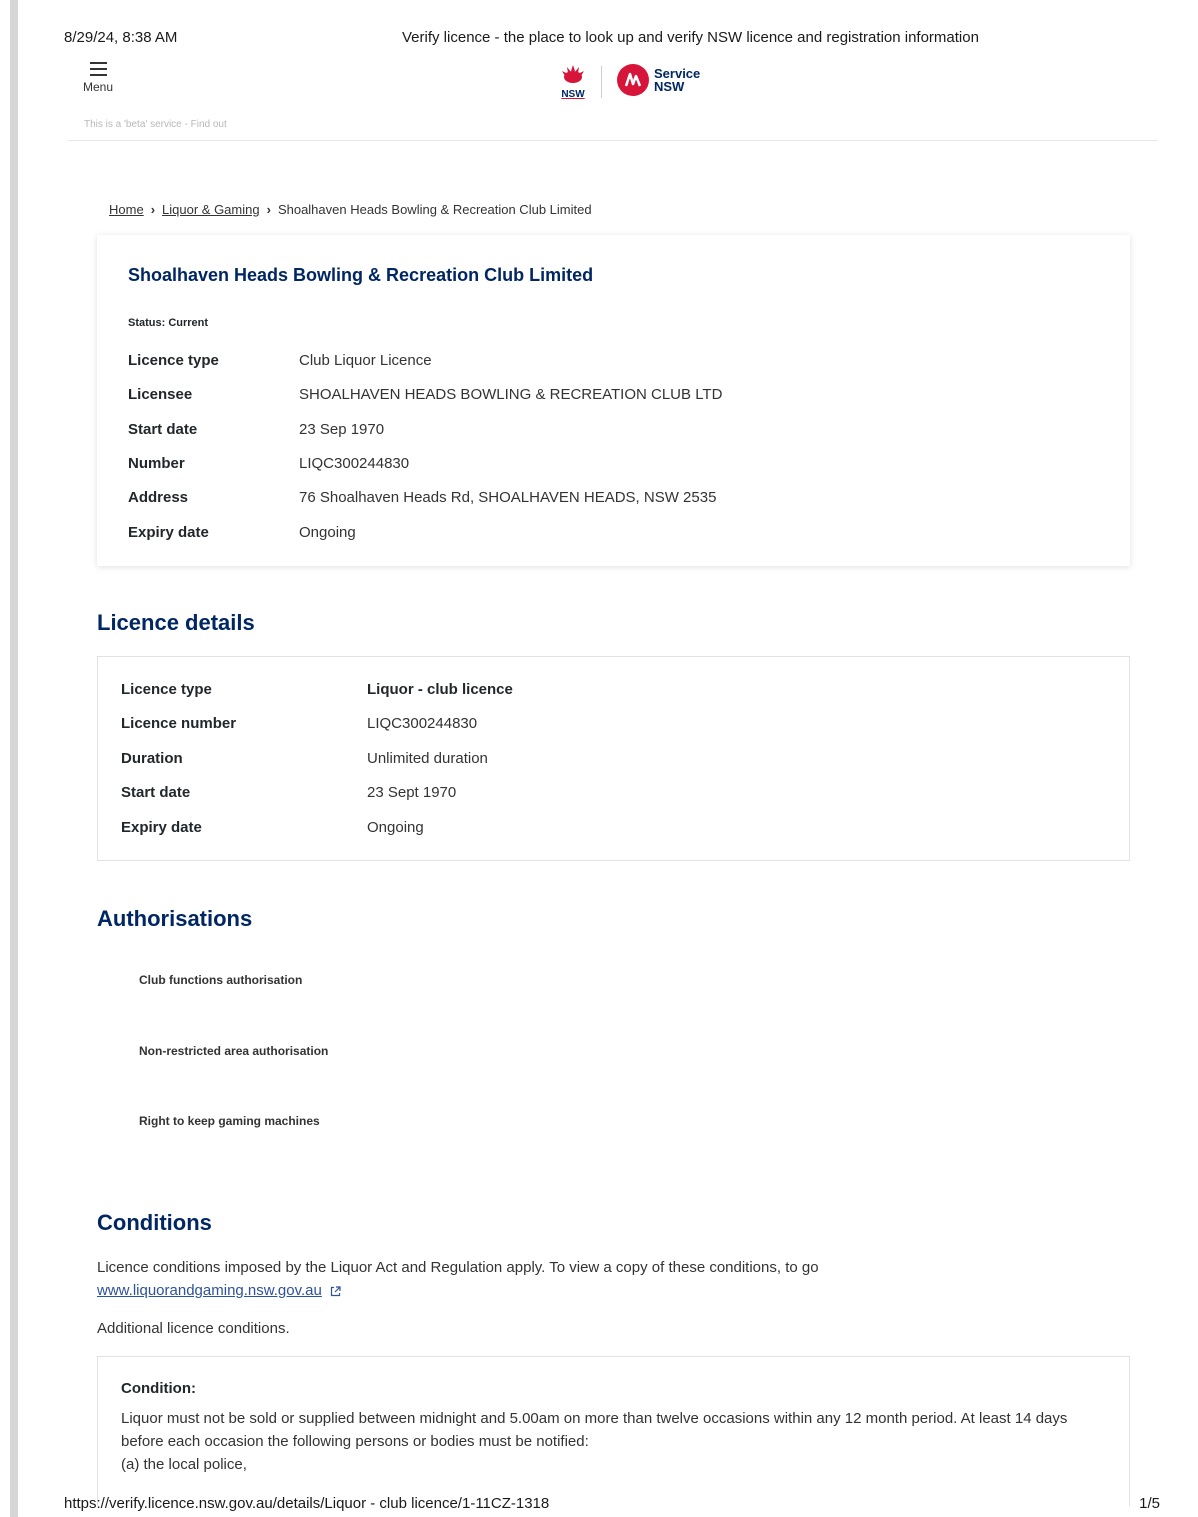  I want to click on service-nsw-logo-icon, so click(633, 80).